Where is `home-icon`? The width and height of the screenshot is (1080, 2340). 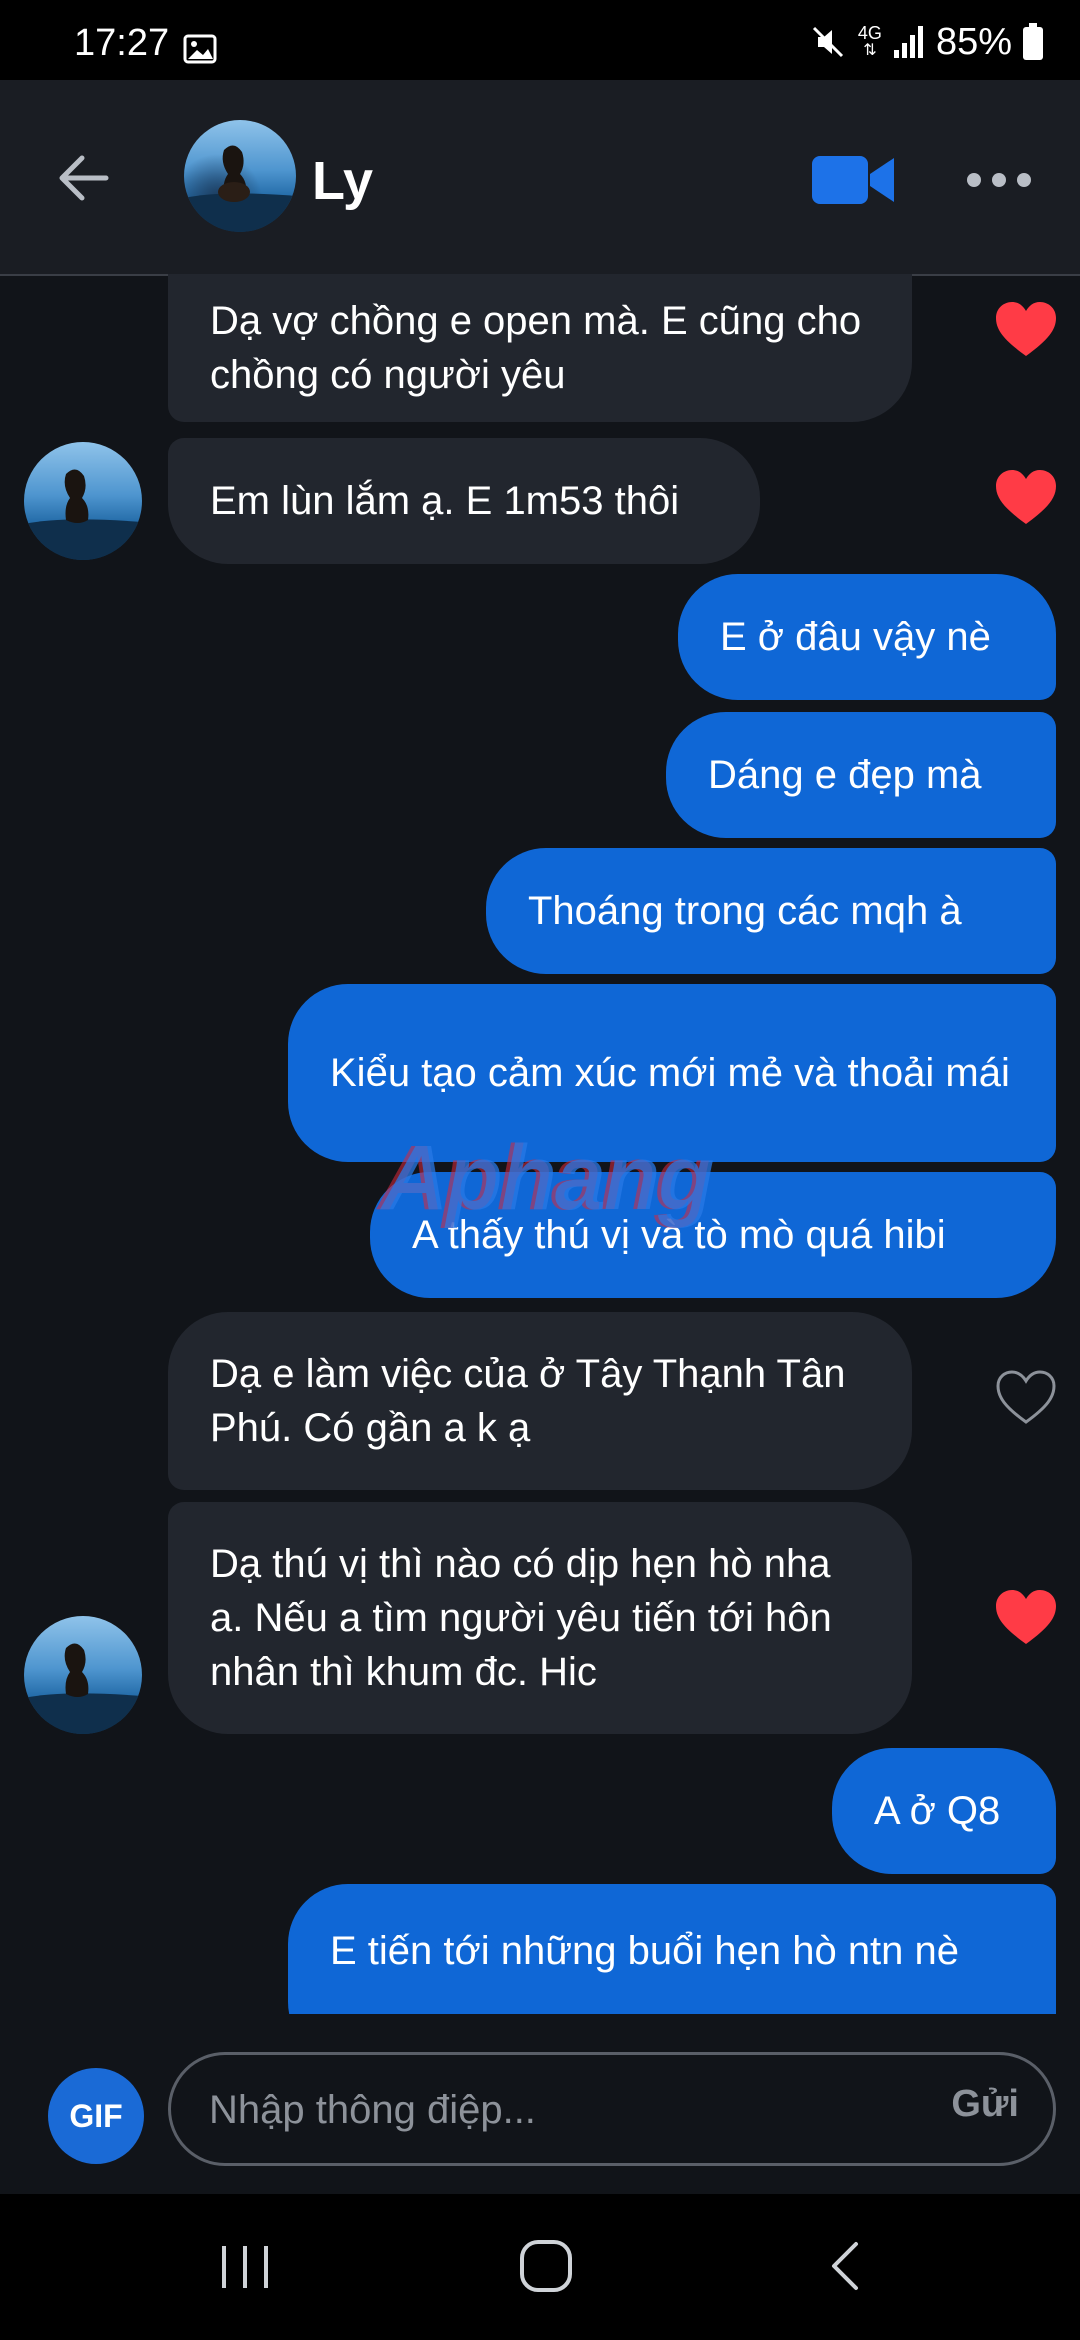
home-icon is located at coordinates (546, 2266).